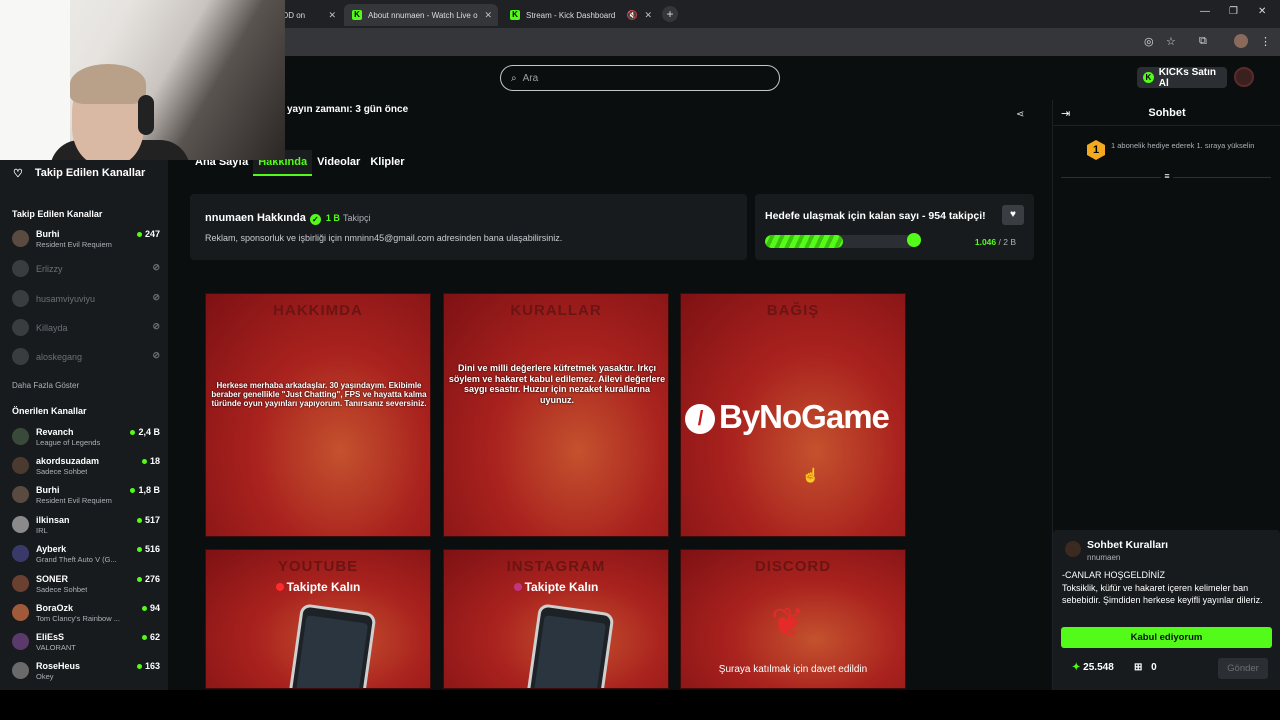  What do you see at coordinates (156, 355) in the screenshot?
I see `offline-icon: ⊘` at bounding box center [156, 355].